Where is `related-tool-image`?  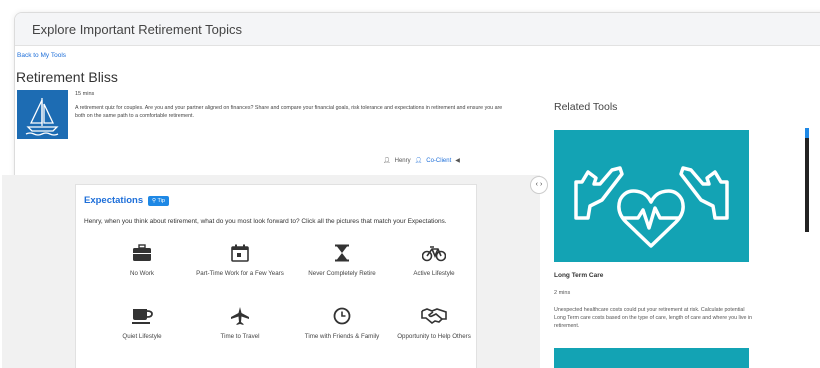
related-tool-image is located at coordinates (651, 196).